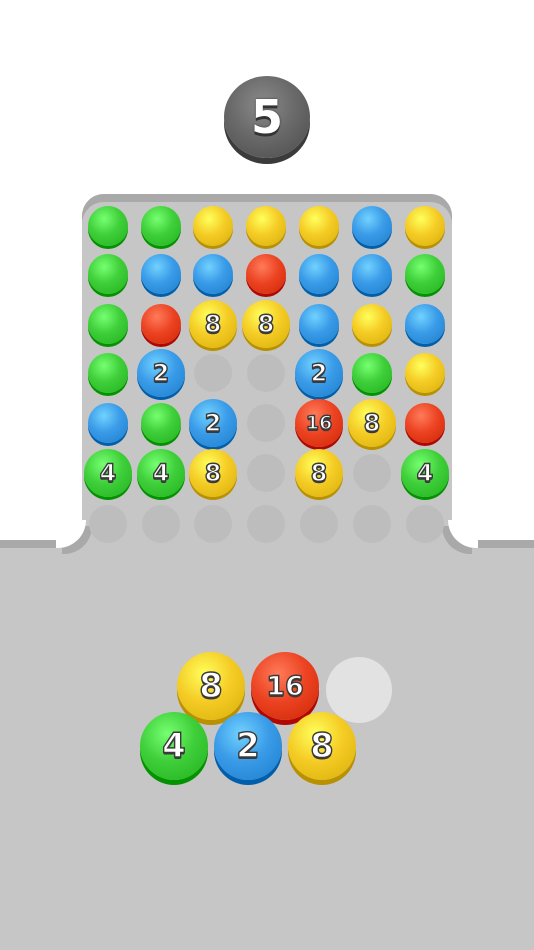 The image size is (534, 950). What do you see at coordinates (266, 423) in the screenshot?
I see `board-ball-r5-c4` at bounding box center [266, 423].